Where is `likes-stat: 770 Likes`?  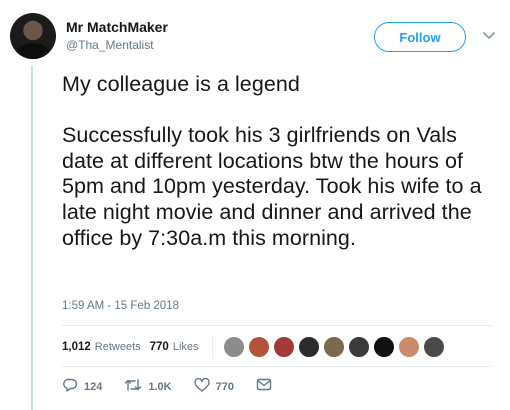
likes-stat: 770 Likes is located at coordinates (174, 347).